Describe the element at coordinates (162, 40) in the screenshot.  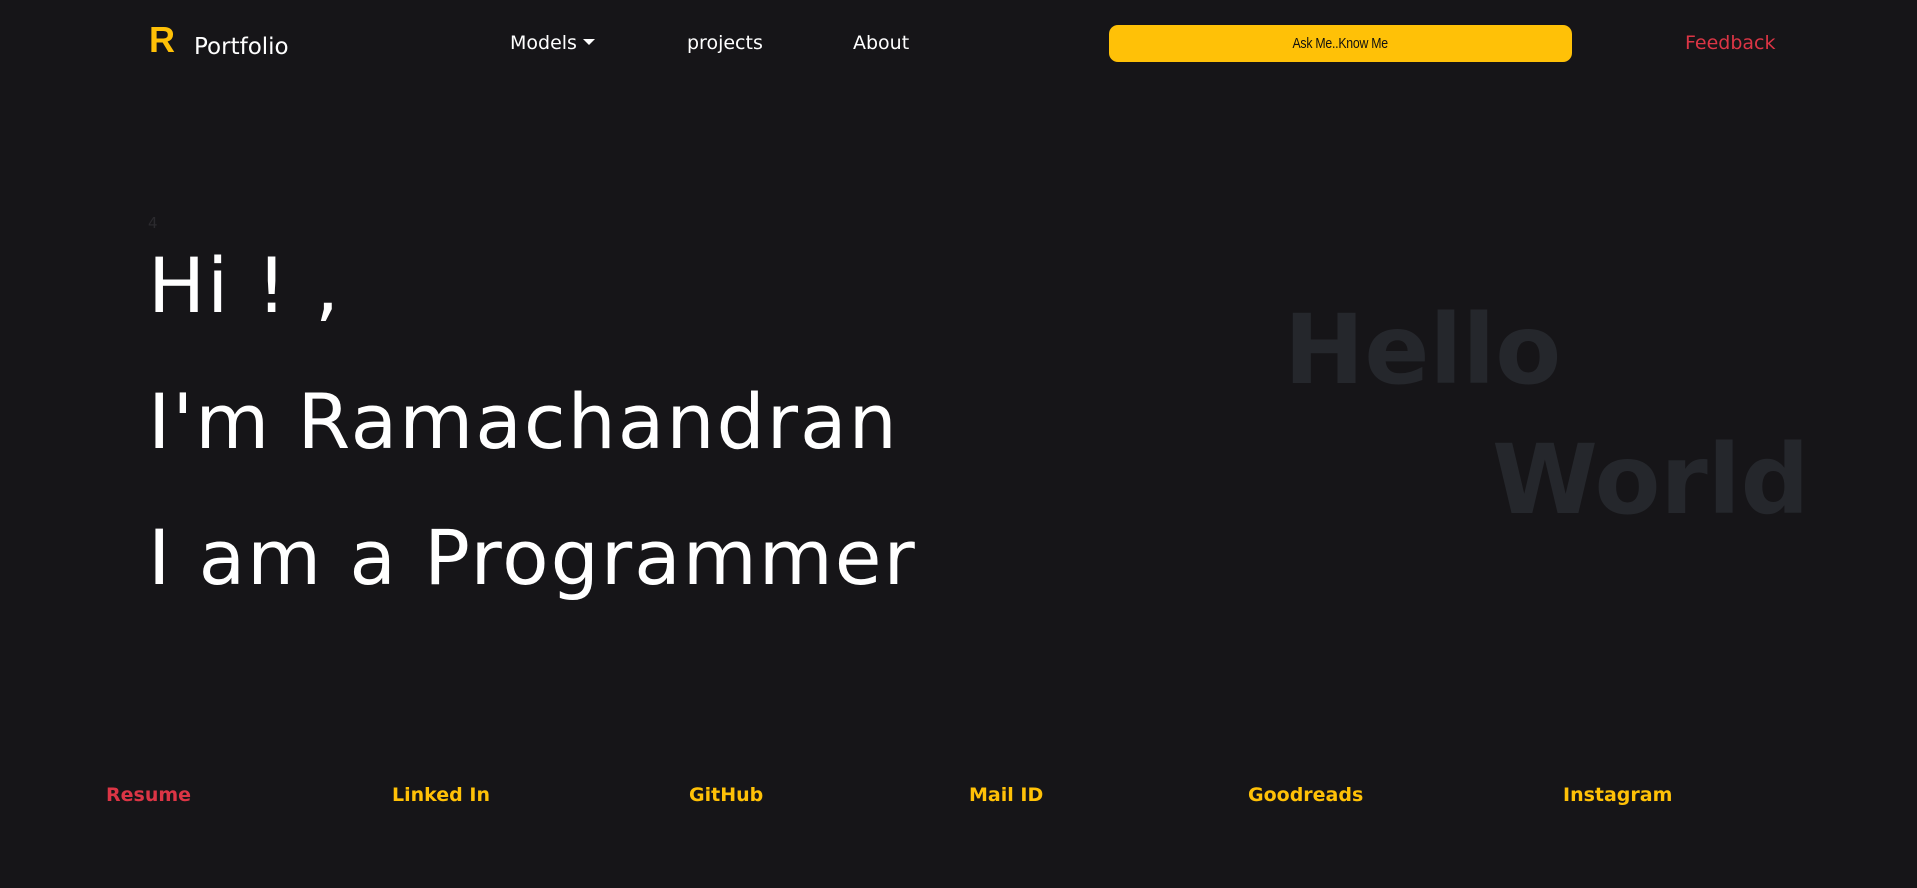
I see `brand-logo: R` at that location.